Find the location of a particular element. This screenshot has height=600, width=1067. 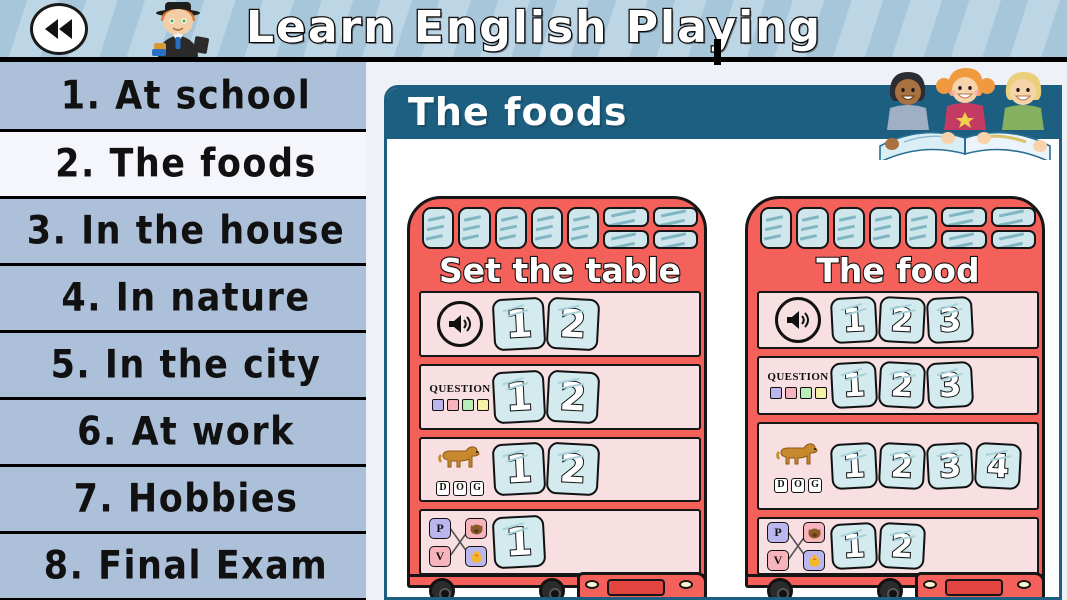

activity-row-listening: 1 2 is located at coordinates (560, 324).